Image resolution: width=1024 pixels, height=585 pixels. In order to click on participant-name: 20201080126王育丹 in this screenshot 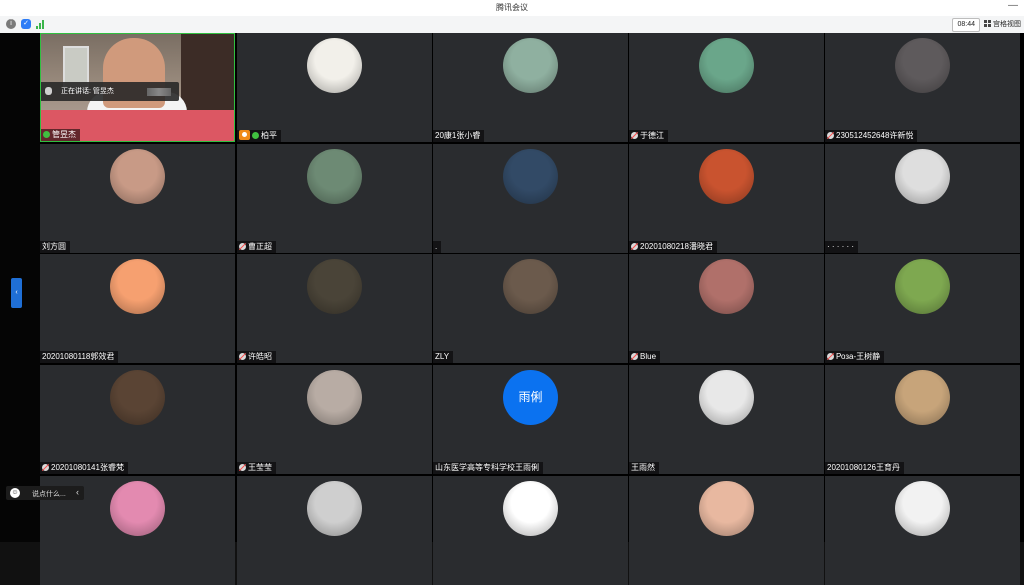, I will do `click(863, 467)`.